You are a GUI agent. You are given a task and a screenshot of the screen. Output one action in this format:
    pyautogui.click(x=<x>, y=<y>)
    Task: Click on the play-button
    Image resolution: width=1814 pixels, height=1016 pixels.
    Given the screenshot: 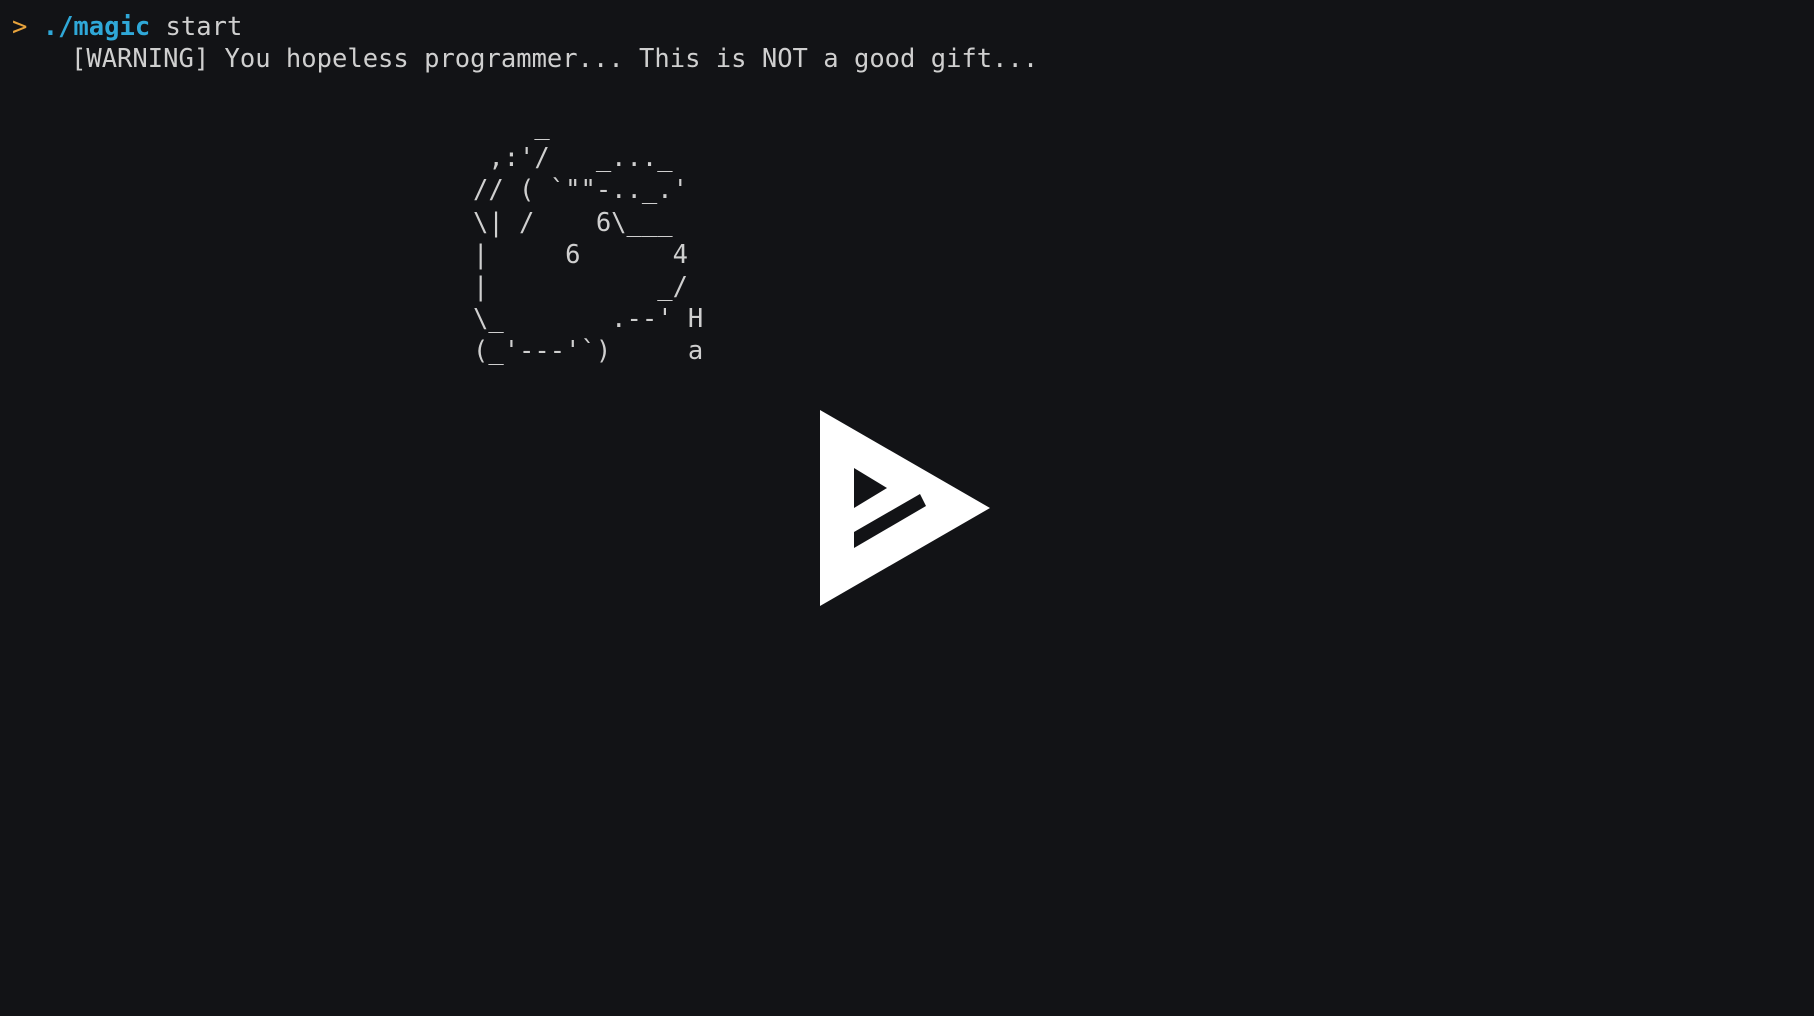 What is the action you would take?
    pyautogui.click(x=905, y=508)
    